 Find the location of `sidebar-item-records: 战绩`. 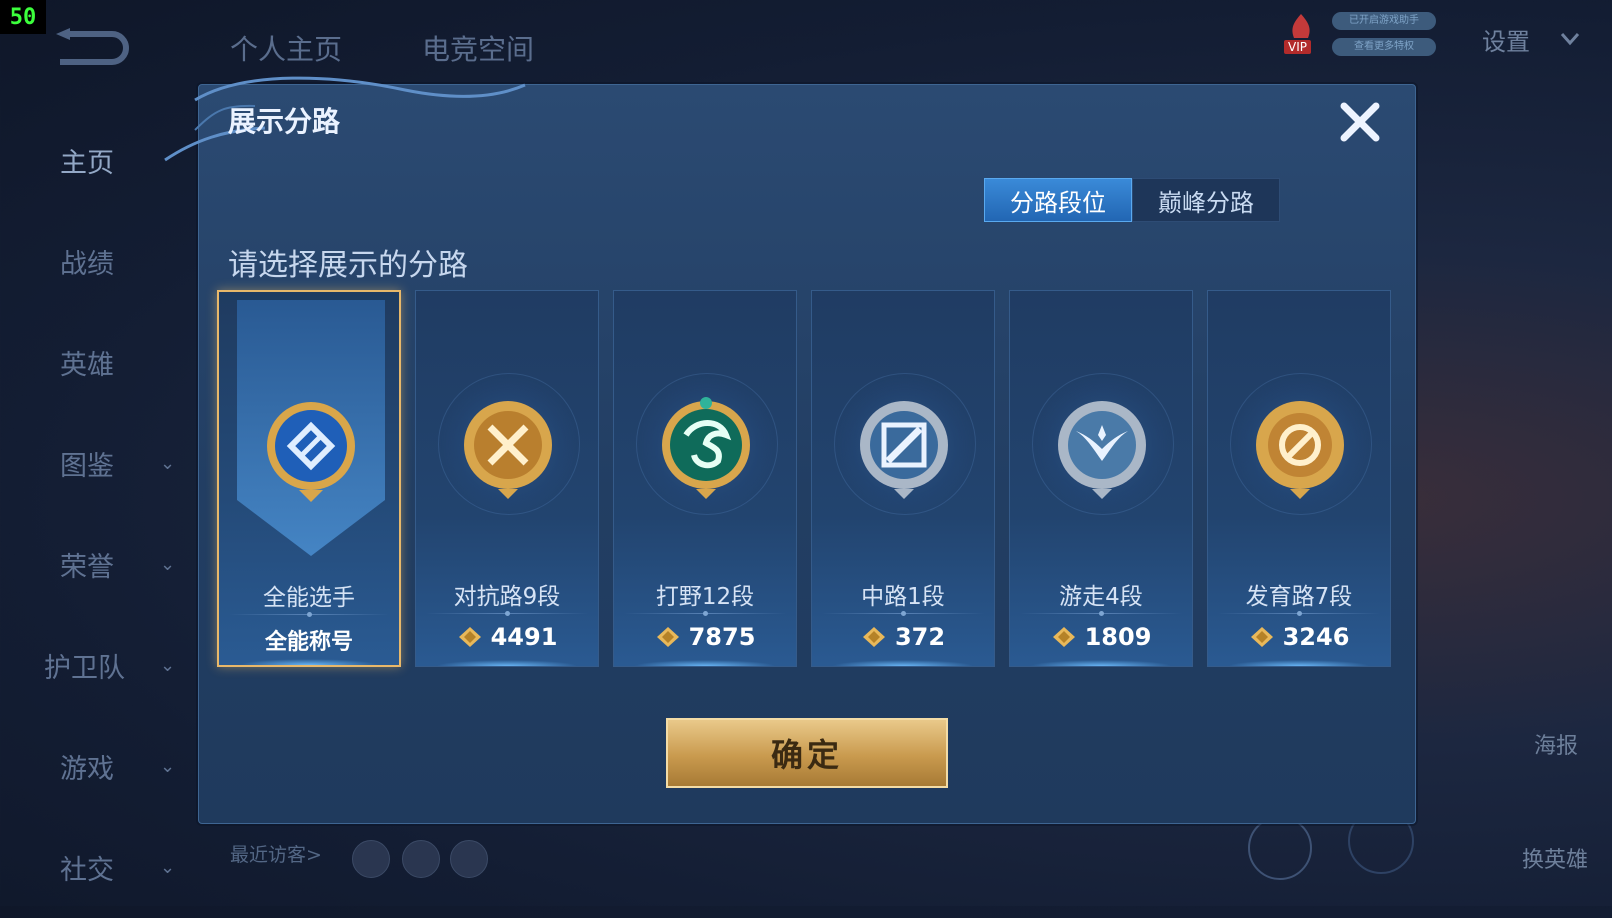

sidebar-item-records: 战绩 is located at coordinates (95, 261).